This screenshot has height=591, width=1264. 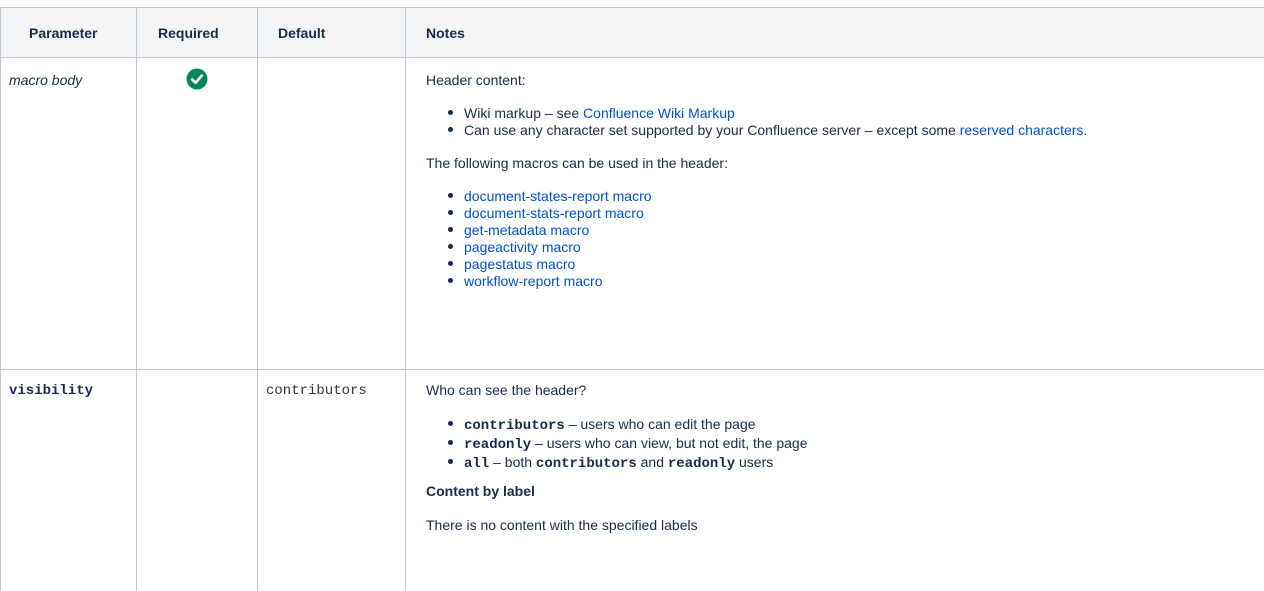 What do you see at coordinates (526, 230) in the screenshot?
I see `get-metadata-macro-link: get-metadata macro` at bounding box center [526, 230].